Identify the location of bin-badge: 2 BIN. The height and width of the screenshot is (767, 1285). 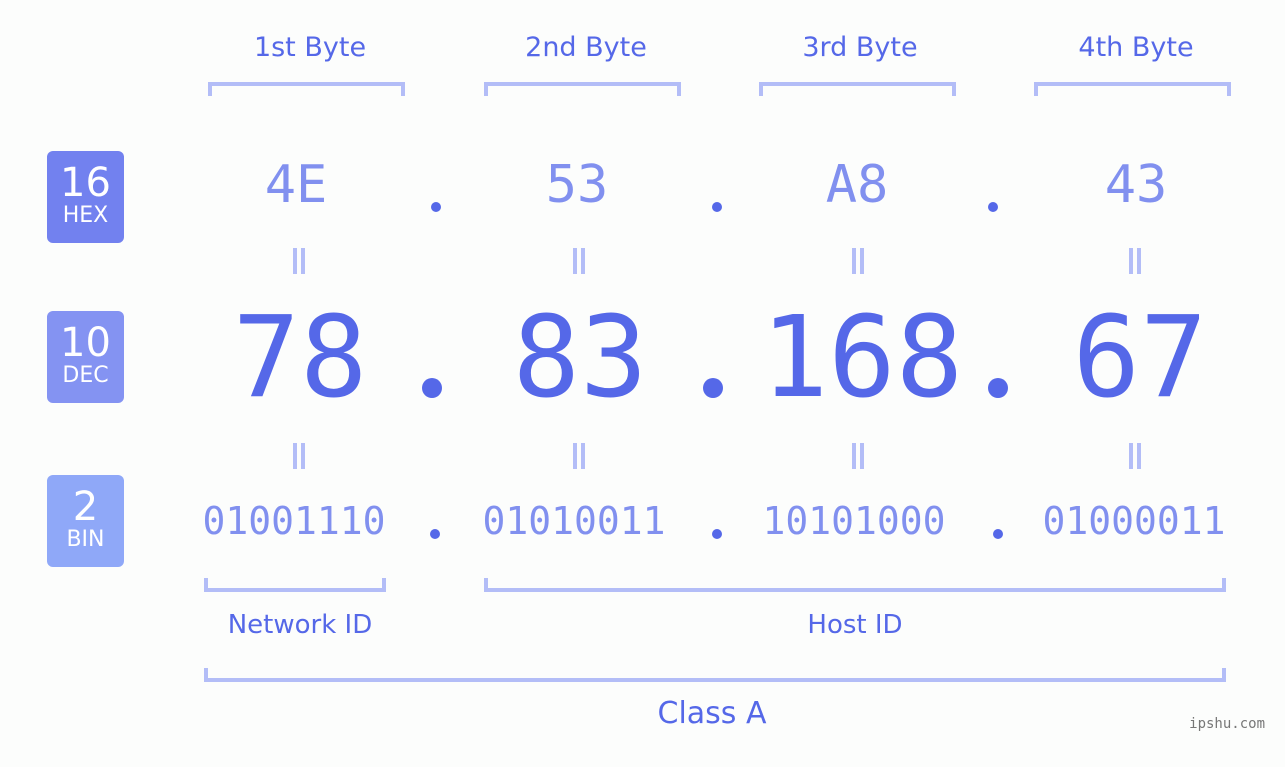
(85, 521).